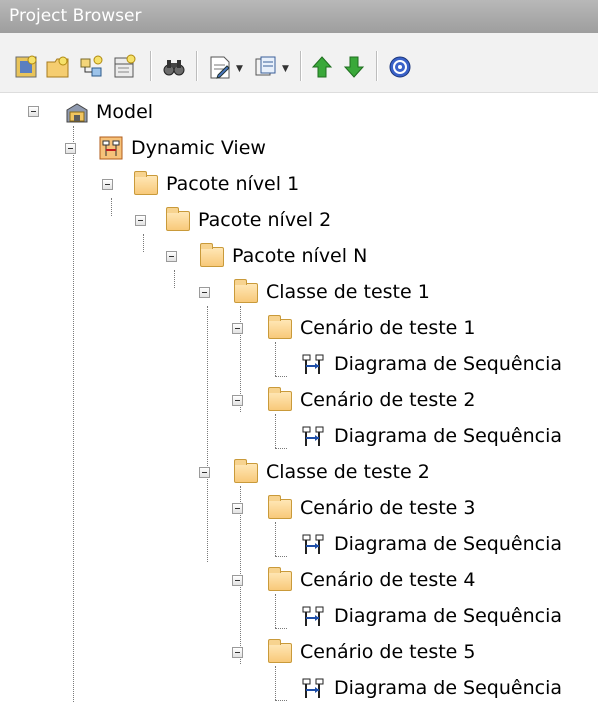 The height and width of the screenshot is (706, 598). What do you see at coordinates (125, 112) in the screenshot?
I see `node-label: Model` at bounding box center [125, 112].